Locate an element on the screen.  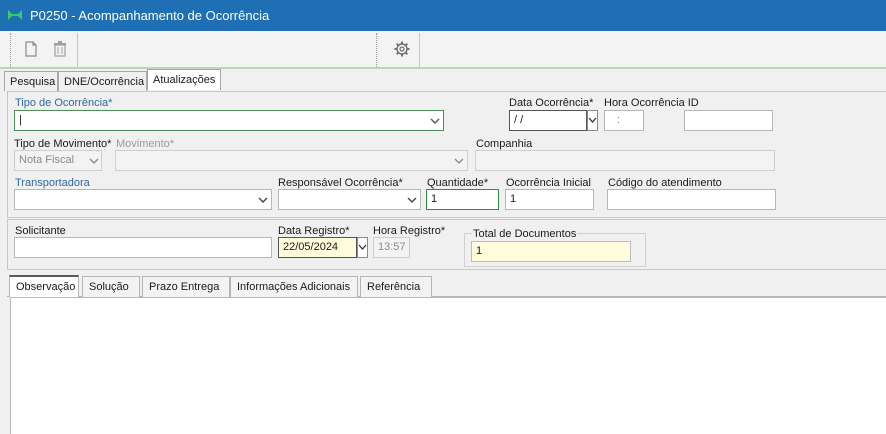
data-ocorrencia-label: Data Ocorrência* is located at coordinates (551, 103).